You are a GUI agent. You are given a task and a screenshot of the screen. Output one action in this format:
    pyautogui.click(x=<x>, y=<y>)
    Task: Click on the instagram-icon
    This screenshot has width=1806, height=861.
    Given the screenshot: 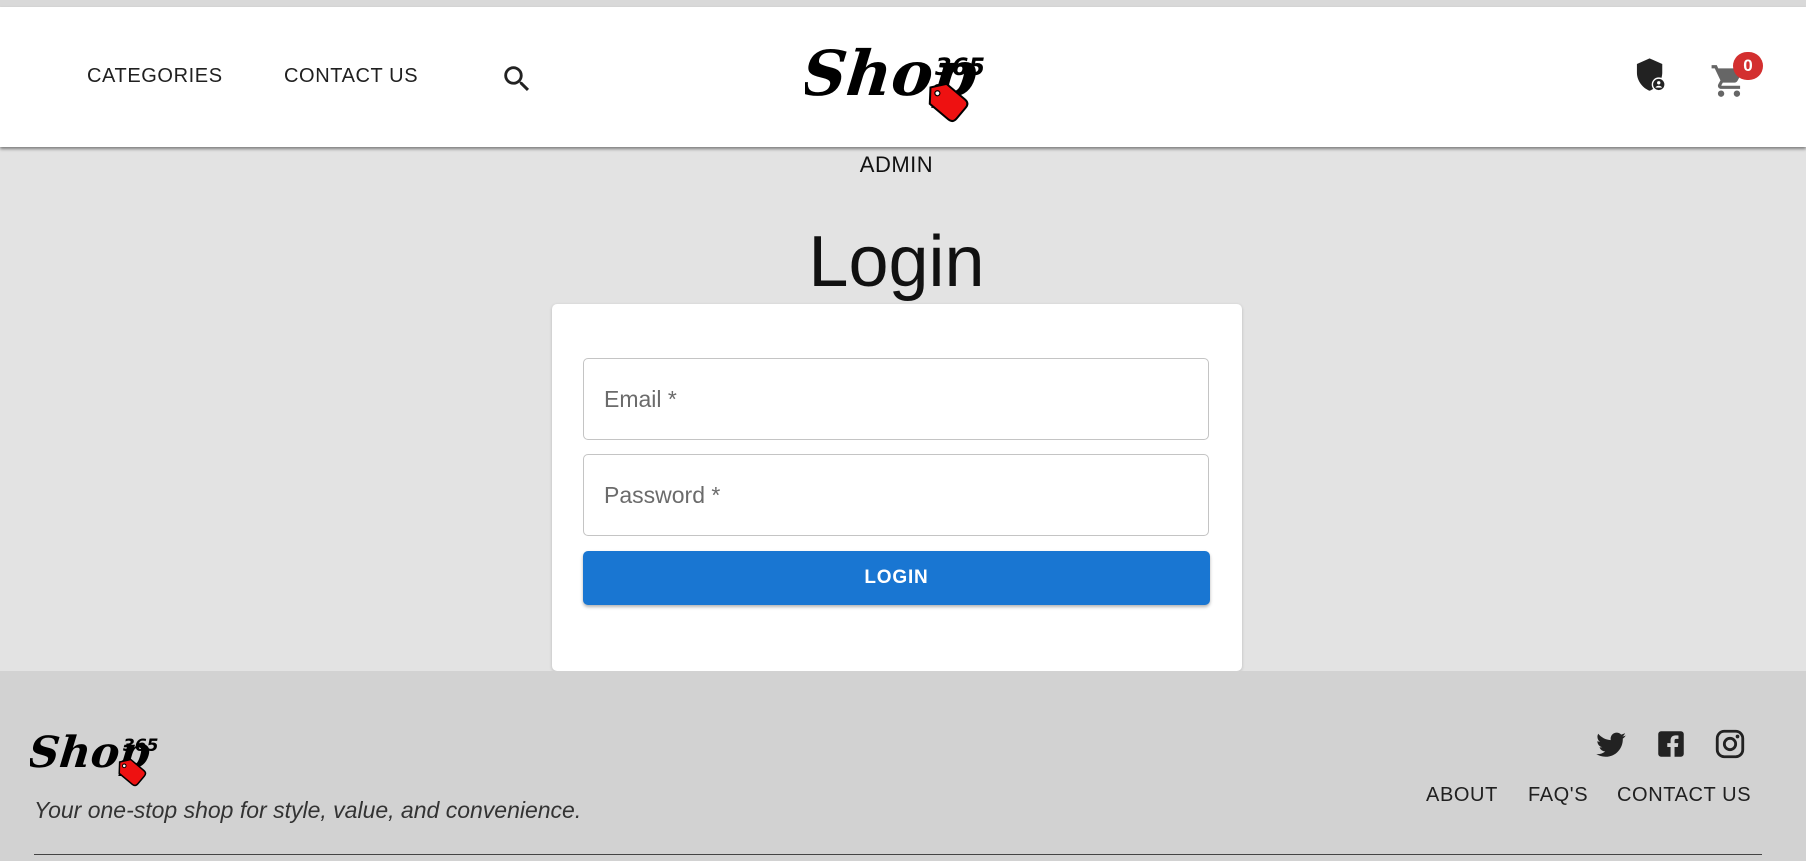 What is the action you would take?
    pyautogui.click(x=1730, y=744)
    